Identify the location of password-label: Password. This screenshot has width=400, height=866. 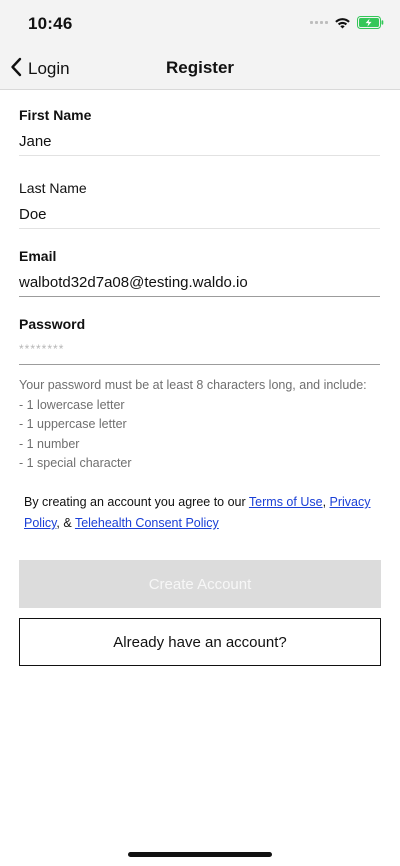
(52, 324).